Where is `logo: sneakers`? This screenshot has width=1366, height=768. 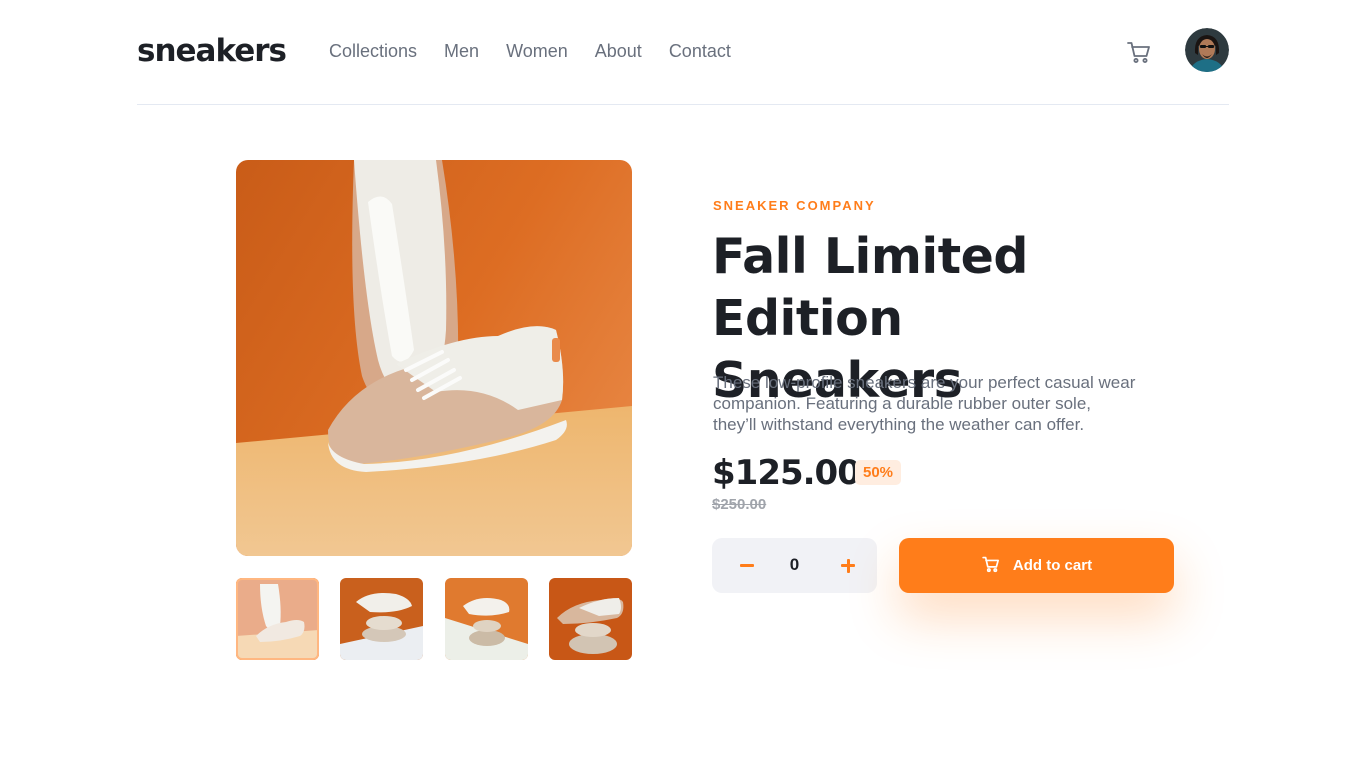 logo: sneakers is located at coordinates (212, 51).